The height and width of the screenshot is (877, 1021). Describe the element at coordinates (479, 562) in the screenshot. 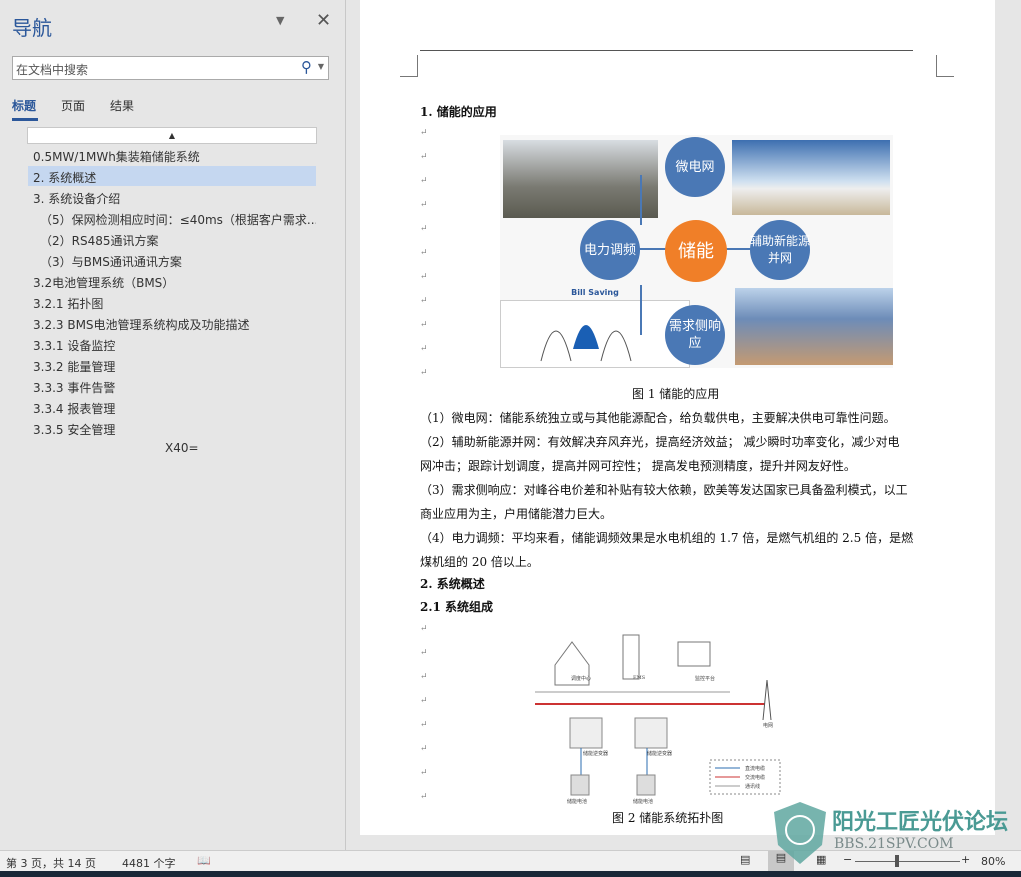

I see `body-paragraph: 煤机组的 20 倍以上。` at that location.